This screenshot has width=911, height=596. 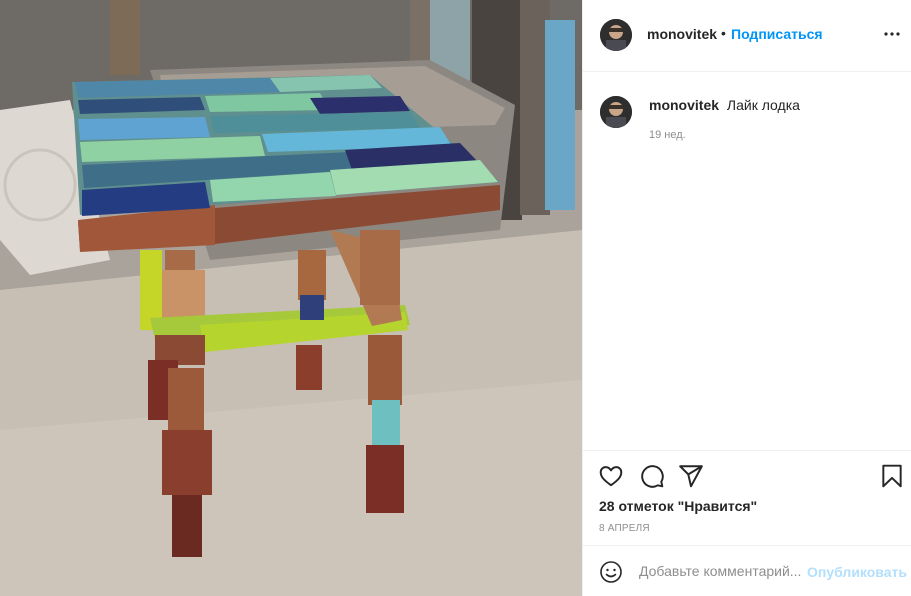 What do you see at coordinates (892, 476) in the screenshot?
I see `bookmark-icon` at bounding box center [892, 476].